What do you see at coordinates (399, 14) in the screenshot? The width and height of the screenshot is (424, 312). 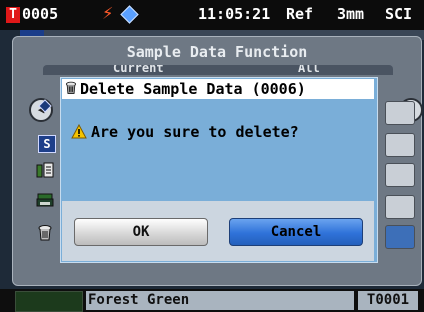 I see `specular-mode: SCI` at bounding box center [399, 14].